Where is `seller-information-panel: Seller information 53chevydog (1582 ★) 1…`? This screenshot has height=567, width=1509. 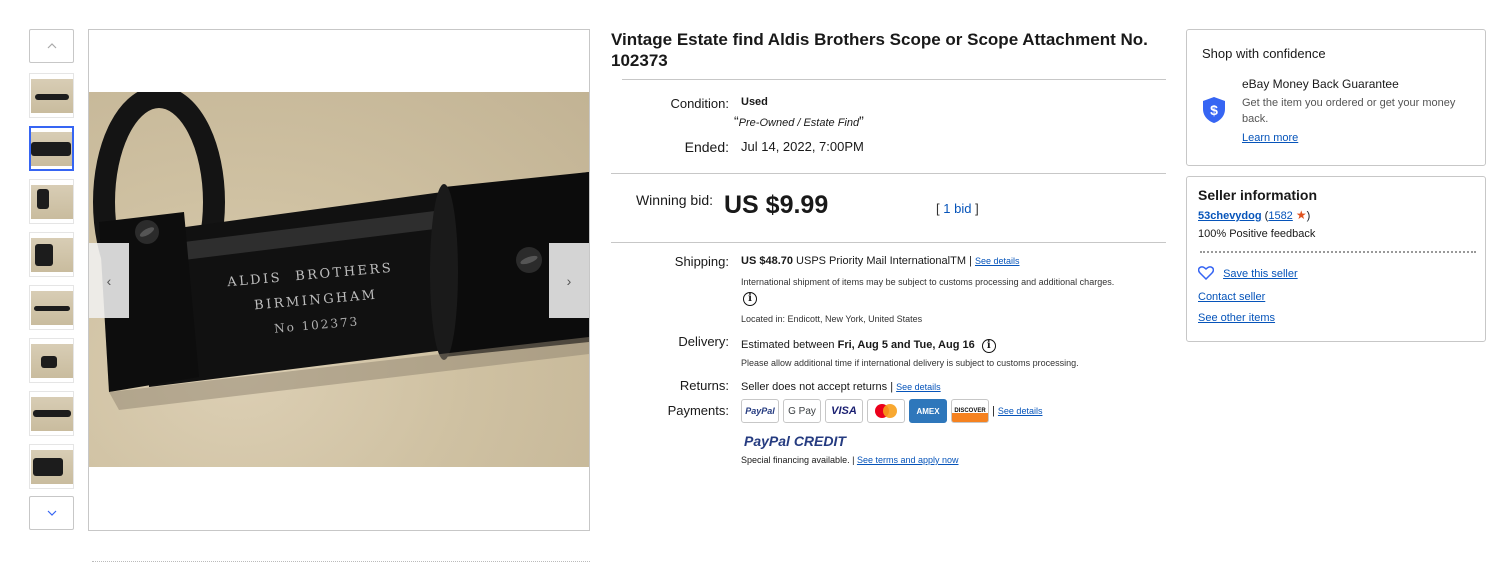
seller-information-panel: Seller information 53chevydog (1582 ★) 1… is located at coordinates (1336, 259).